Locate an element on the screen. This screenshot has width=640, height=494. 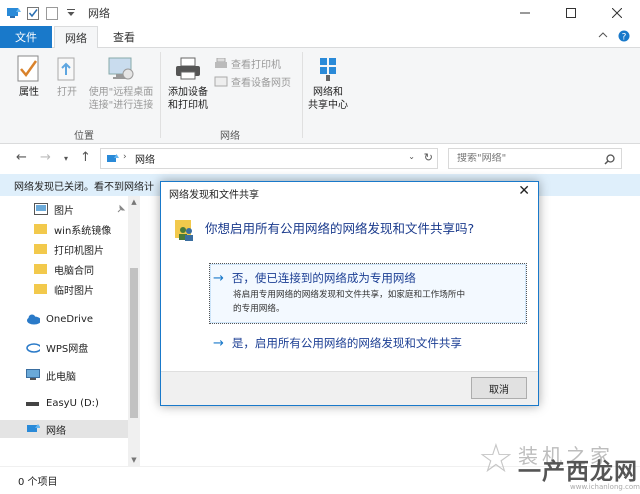
group-label-network: 网络 is located at coordinates (230, 136).